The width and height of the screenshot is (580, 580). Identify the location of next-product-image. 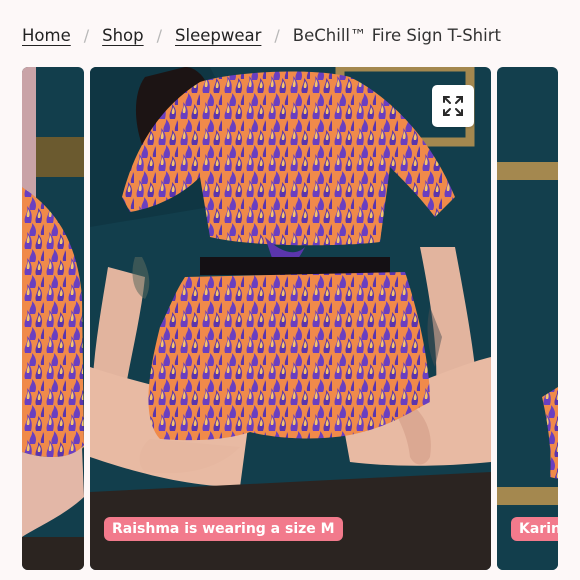
(527, 318).